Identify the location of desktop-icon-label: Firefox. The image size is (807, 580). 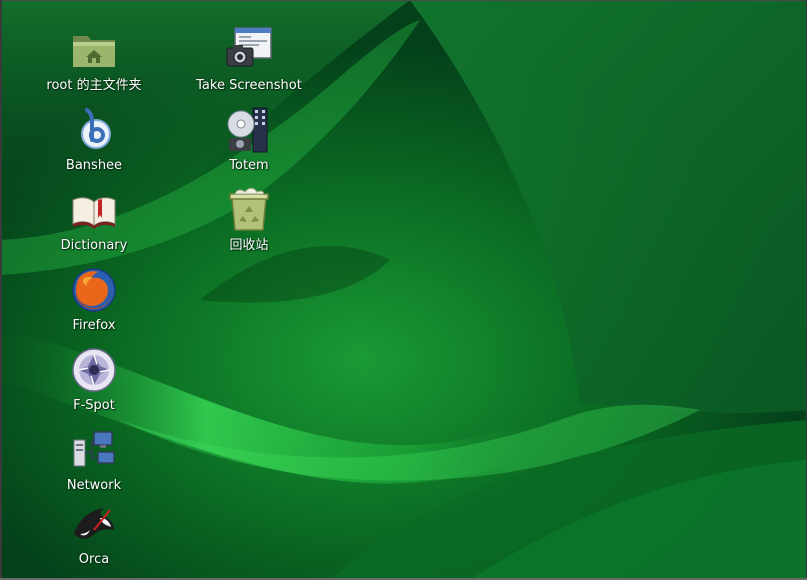
(94, 325).